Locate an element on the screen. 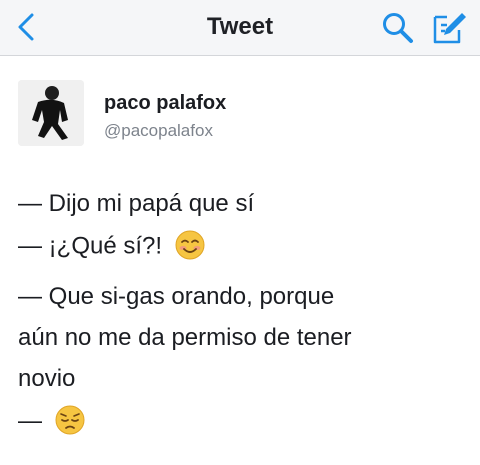 This screenshot has width=480, height=465. compose-button is located at coordinates (450, 28).